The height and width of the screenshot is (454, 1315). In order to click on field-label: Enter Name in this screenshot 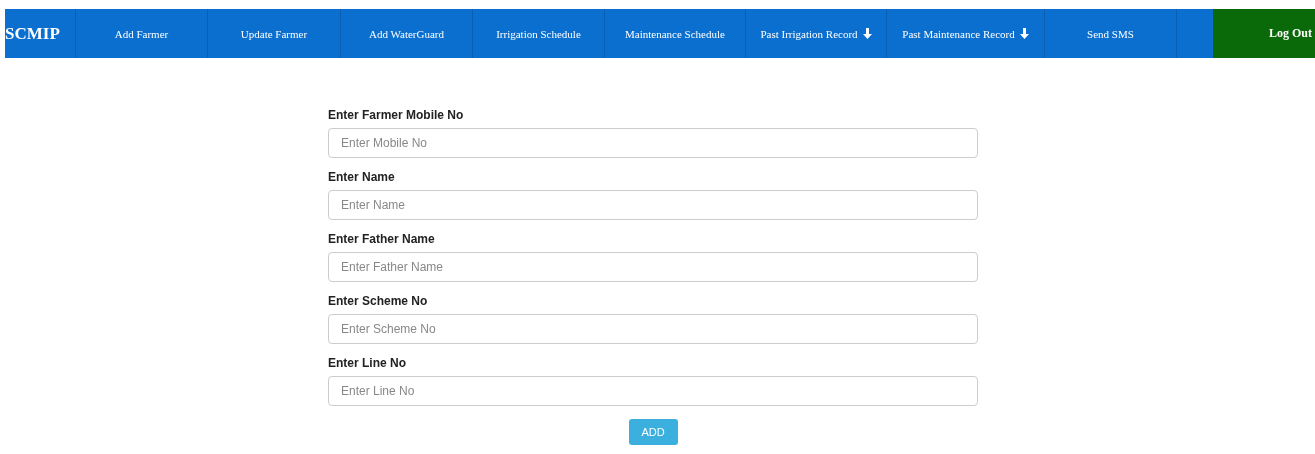, I will do `click(362, 177)`.